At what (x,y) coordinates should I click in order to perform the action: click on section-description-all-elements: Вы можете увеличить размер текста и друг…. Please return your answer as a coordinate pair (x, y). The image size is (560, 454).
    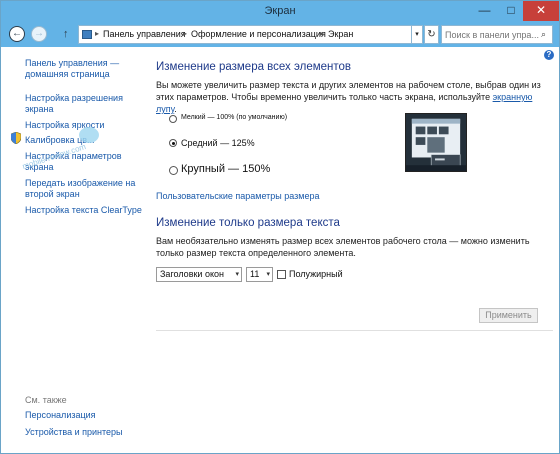
    Looking at the image, I should click on (353, 97).